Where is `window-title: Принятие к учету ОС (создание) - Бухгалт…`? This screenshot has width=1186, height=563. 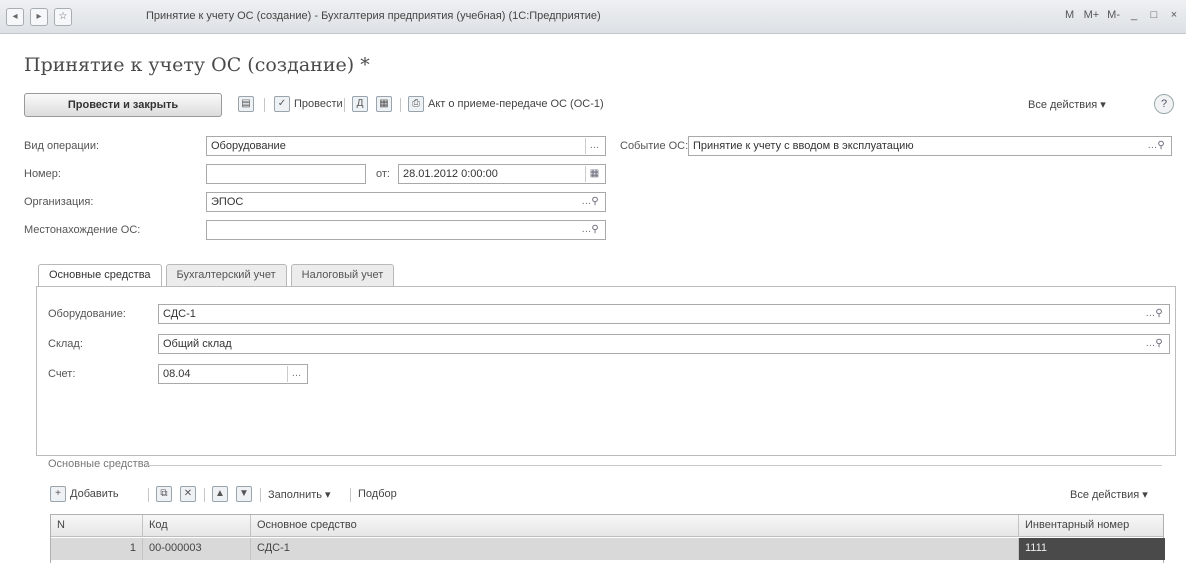 window-title: Принятие к учету ОС (создание) - Бухгалт… is located at coordinates (373, 16).